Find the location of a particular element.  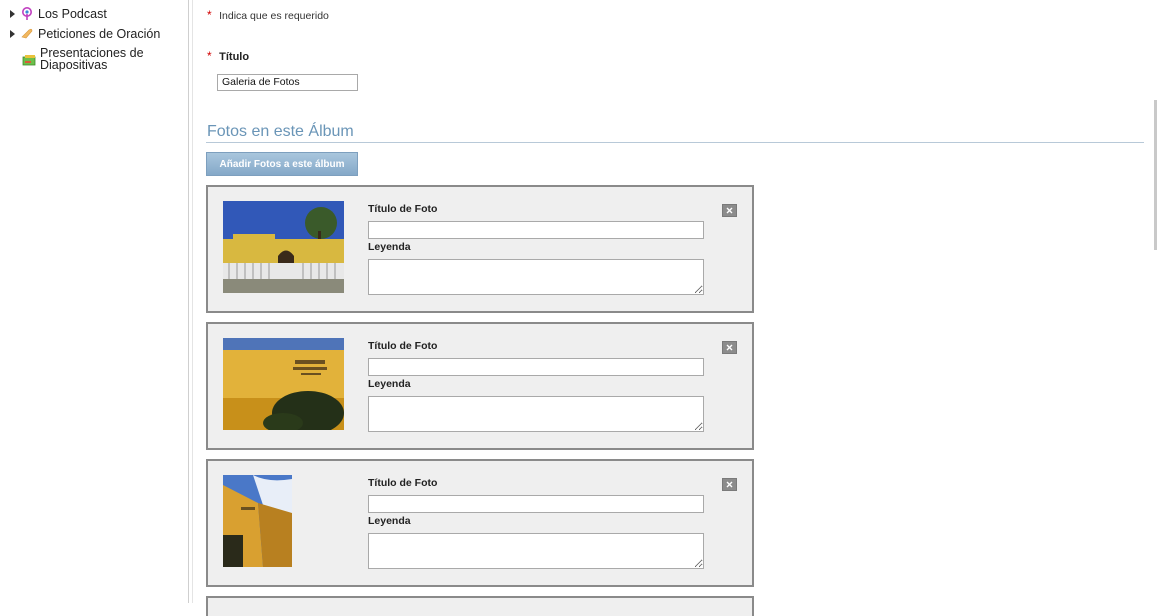

photos-section-heading: Fotos en este Álbum is located at coordinates (280, 131).